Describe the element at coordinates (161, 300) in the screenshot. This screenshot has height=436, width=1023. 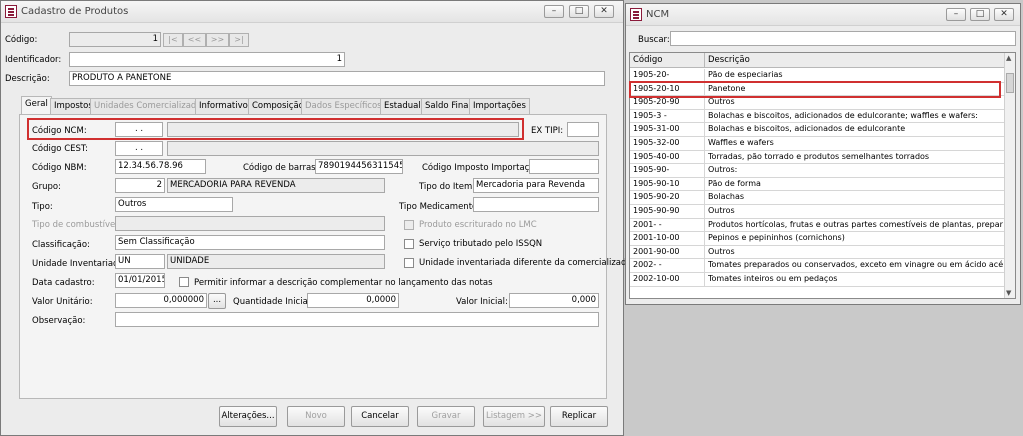
I see `valor-unitario-field: 0,000000` at that location.